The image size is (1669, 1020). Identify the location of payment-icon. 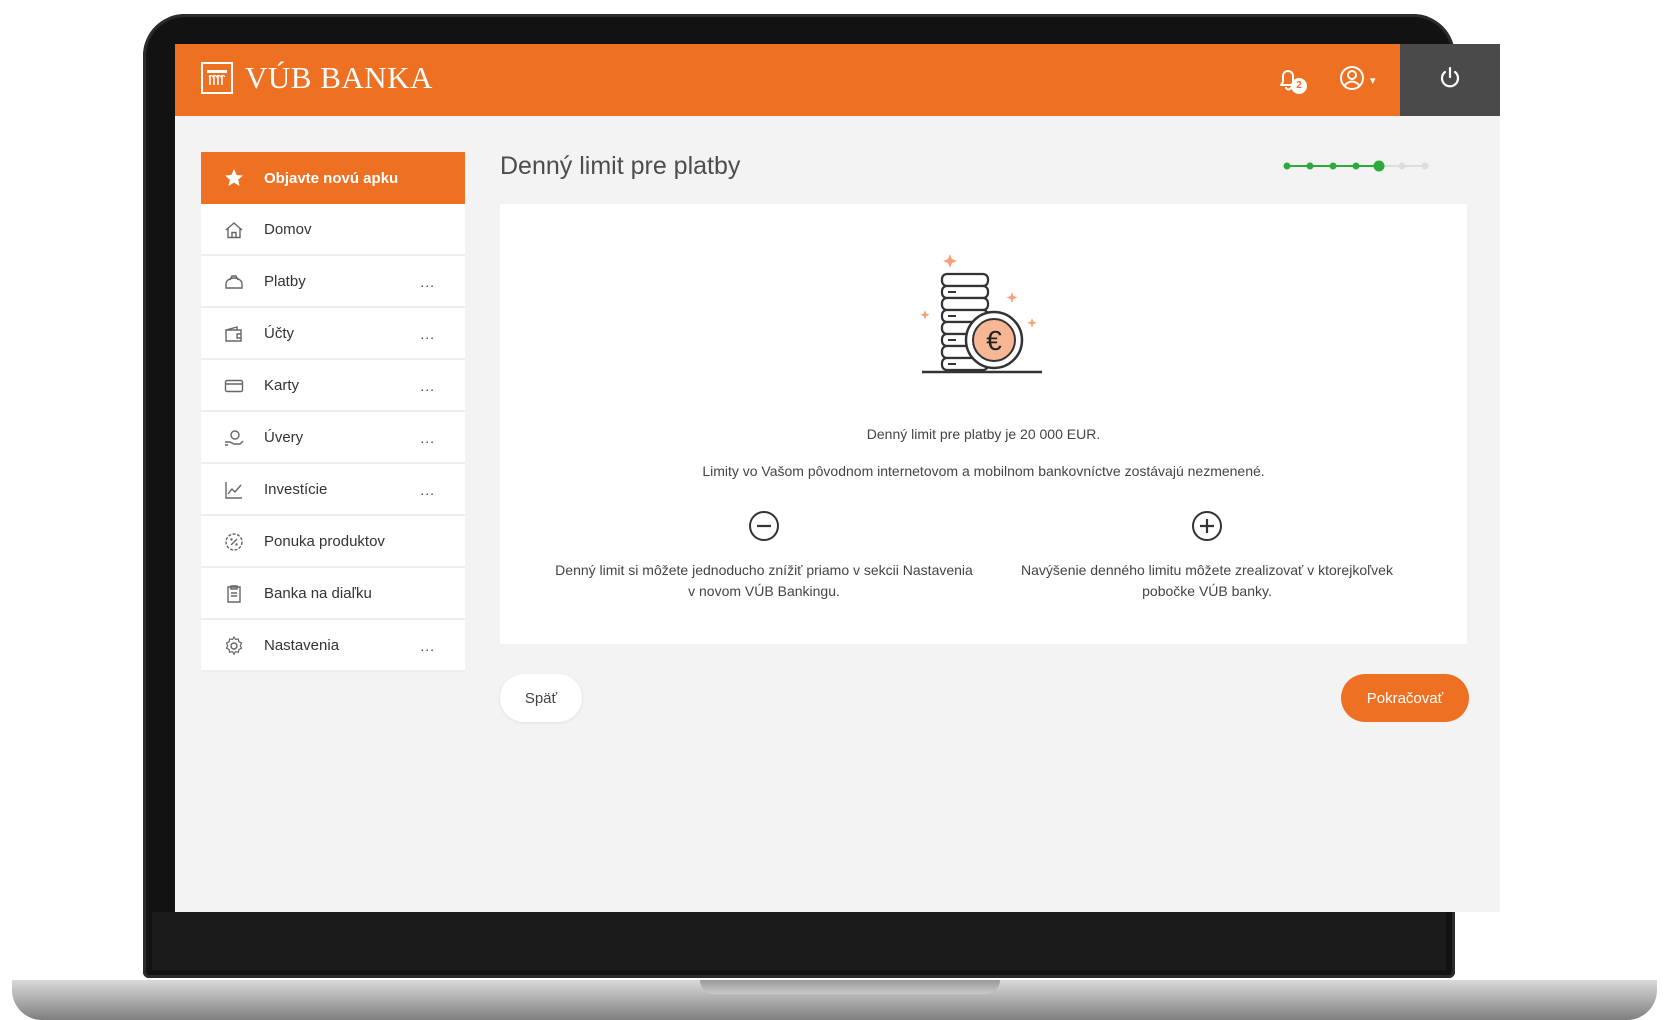
(234, 282).